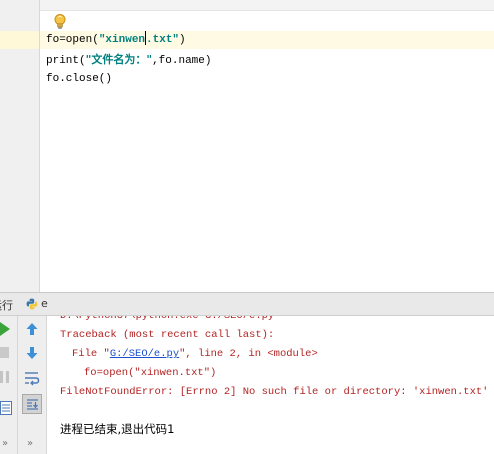  I want to click on code-string-token: "文件名为：", so click(119, 59).